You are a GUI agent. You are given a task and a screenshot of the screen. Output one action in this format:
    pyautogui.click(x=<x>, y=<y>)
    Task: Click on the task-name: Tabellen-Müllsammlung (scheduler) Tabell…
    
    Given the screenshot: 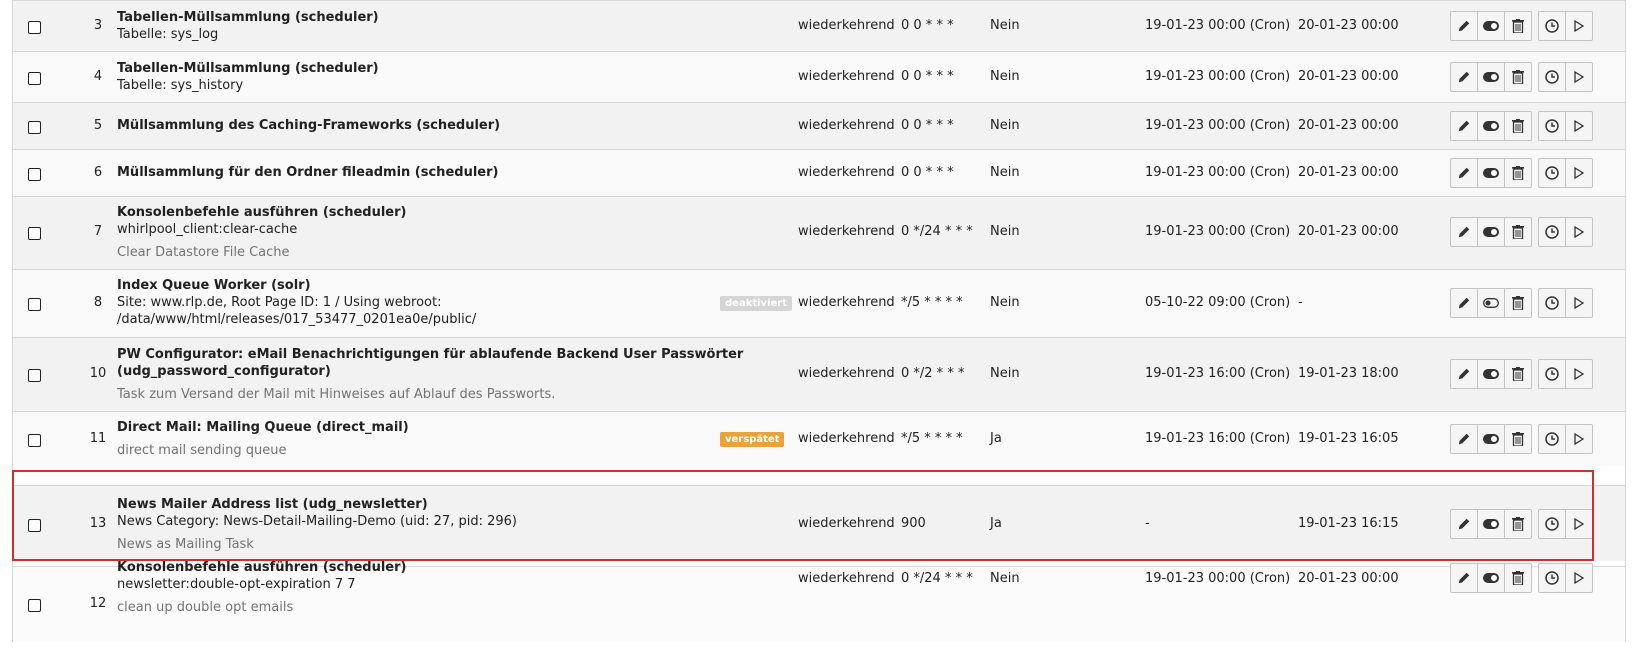 What is the action you would take?
    pyautogui.click(x=248, y=26)
    